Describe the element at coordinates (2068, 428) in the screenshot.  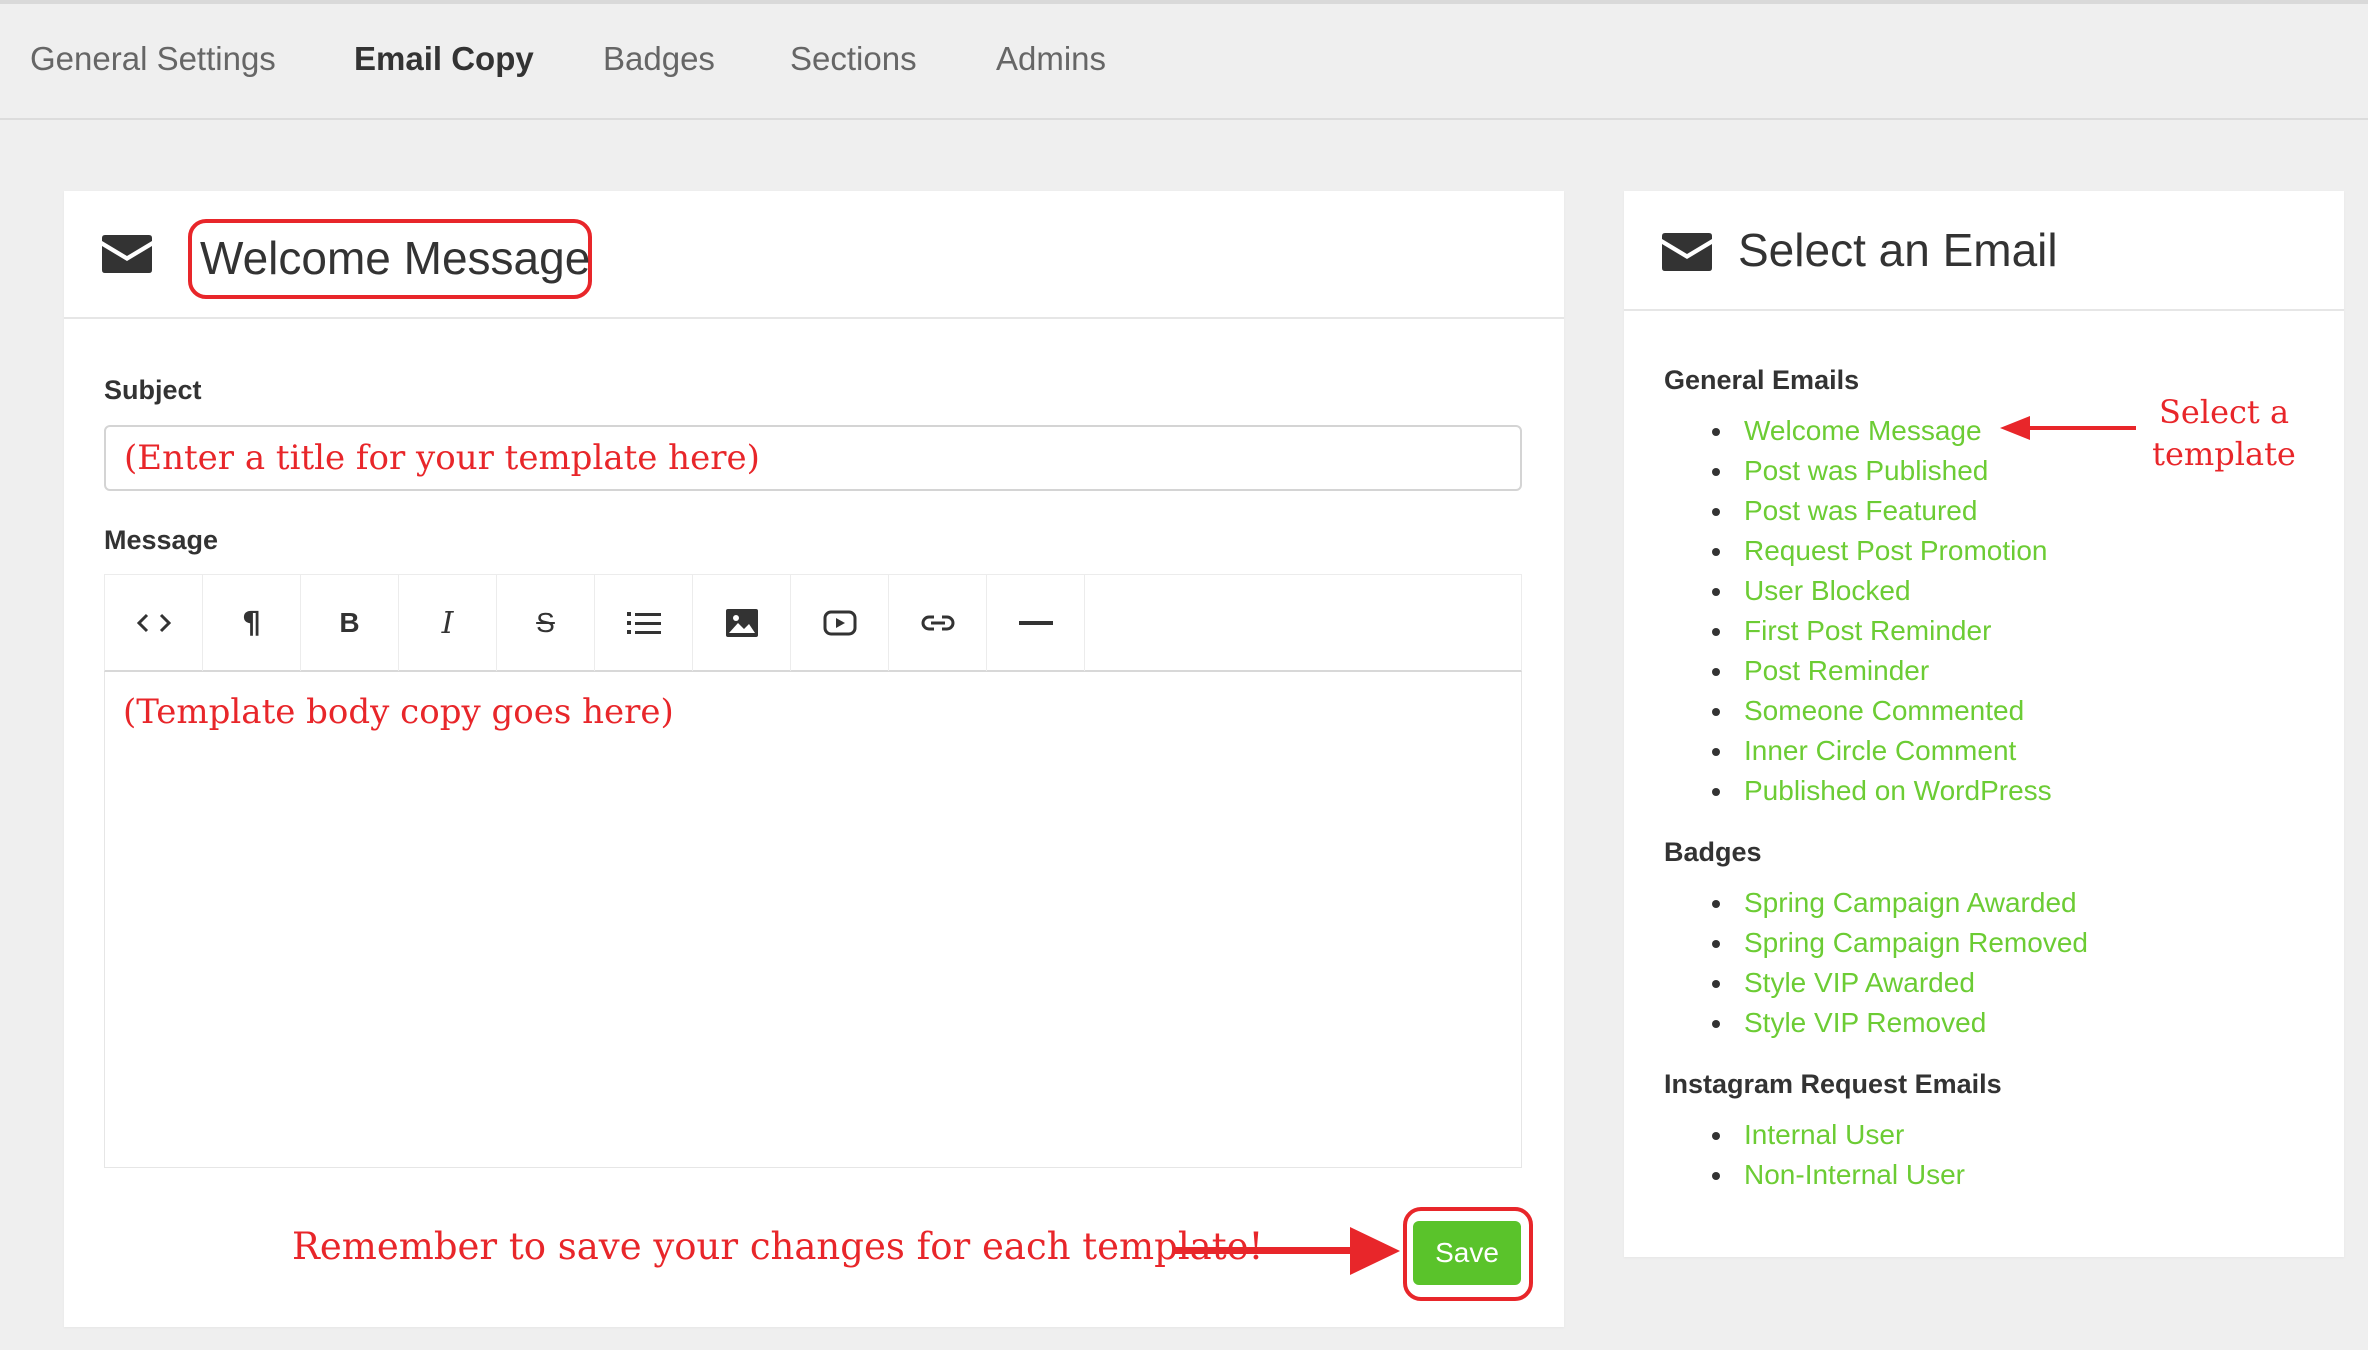
I see `arrow-left-icon` at that location.